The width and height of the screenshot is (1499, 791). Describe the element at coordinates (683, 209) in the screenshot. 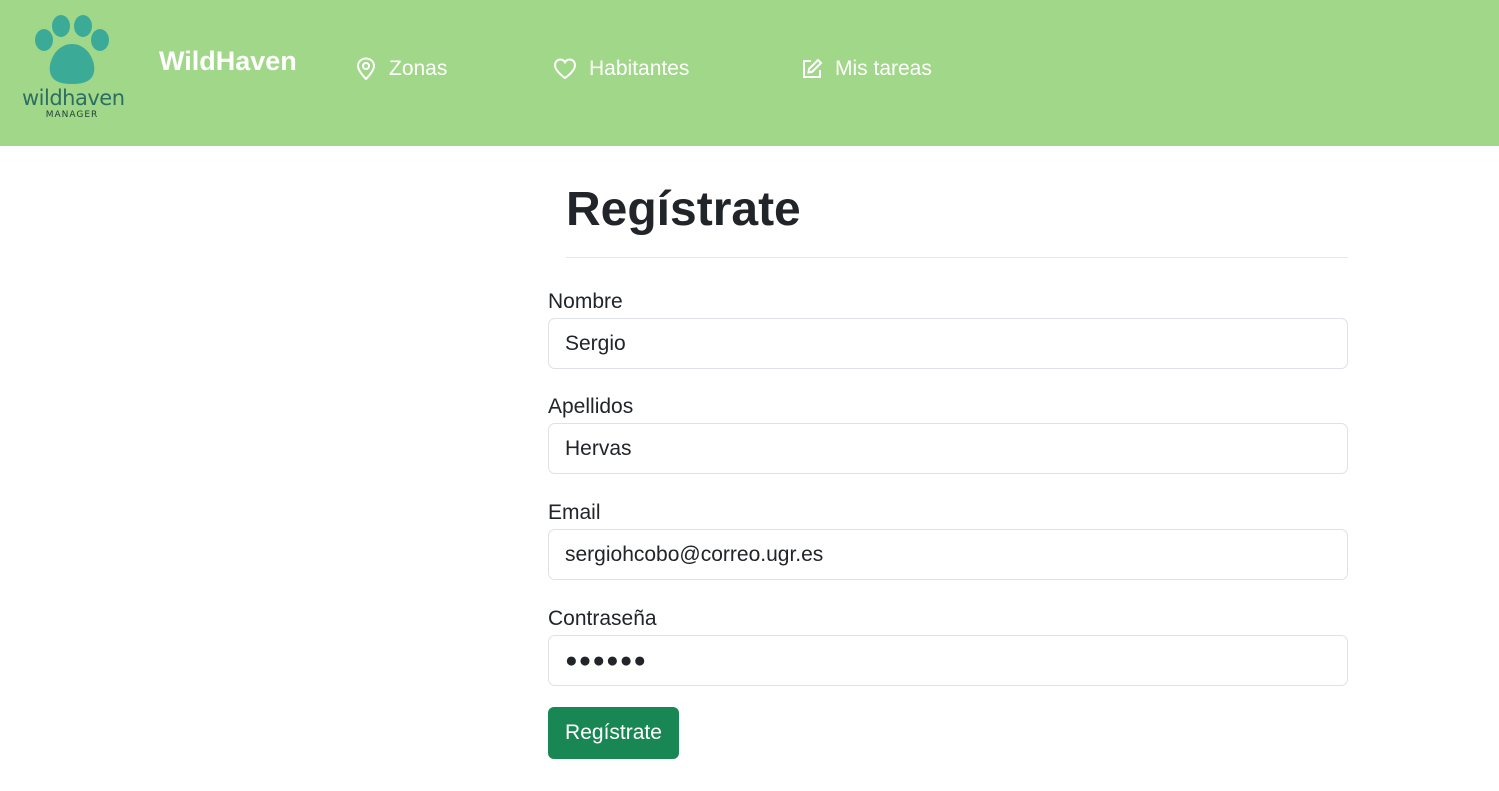

I see `page-title: Regístrate` at that location.